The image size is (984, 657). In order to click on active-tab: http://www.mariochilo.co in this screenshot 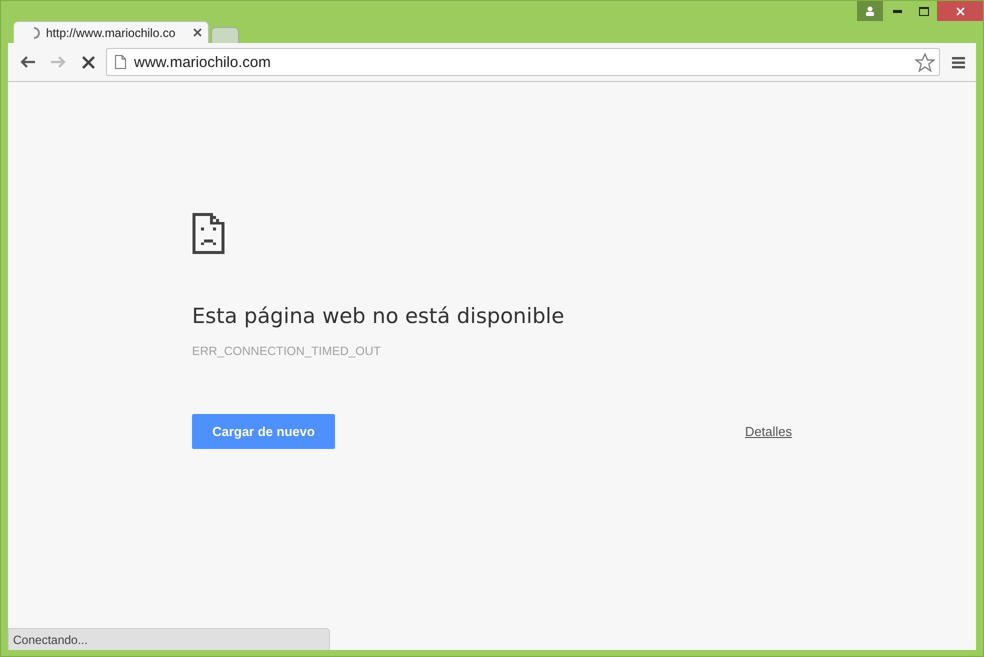, I will do `click(111, 32)`.